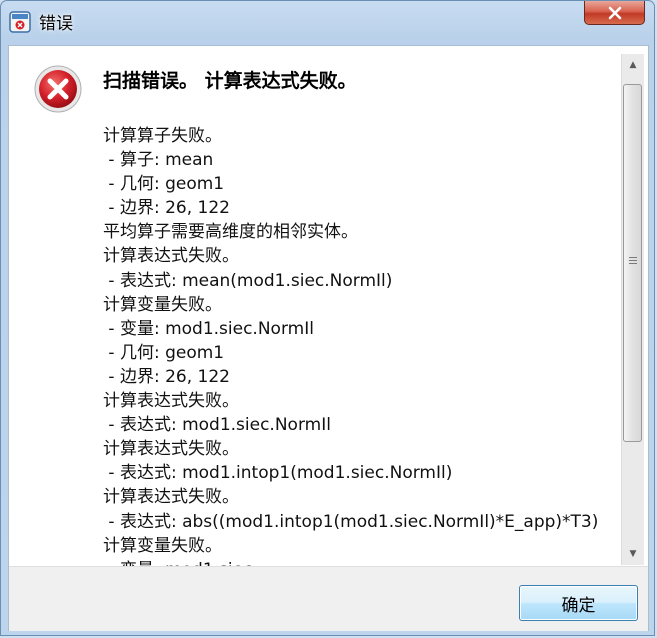 This screenshot has height=638, width=657. I want to click on detail-line: - 表达式: mean(mod1.siec.NormIl), so click(248, 280).